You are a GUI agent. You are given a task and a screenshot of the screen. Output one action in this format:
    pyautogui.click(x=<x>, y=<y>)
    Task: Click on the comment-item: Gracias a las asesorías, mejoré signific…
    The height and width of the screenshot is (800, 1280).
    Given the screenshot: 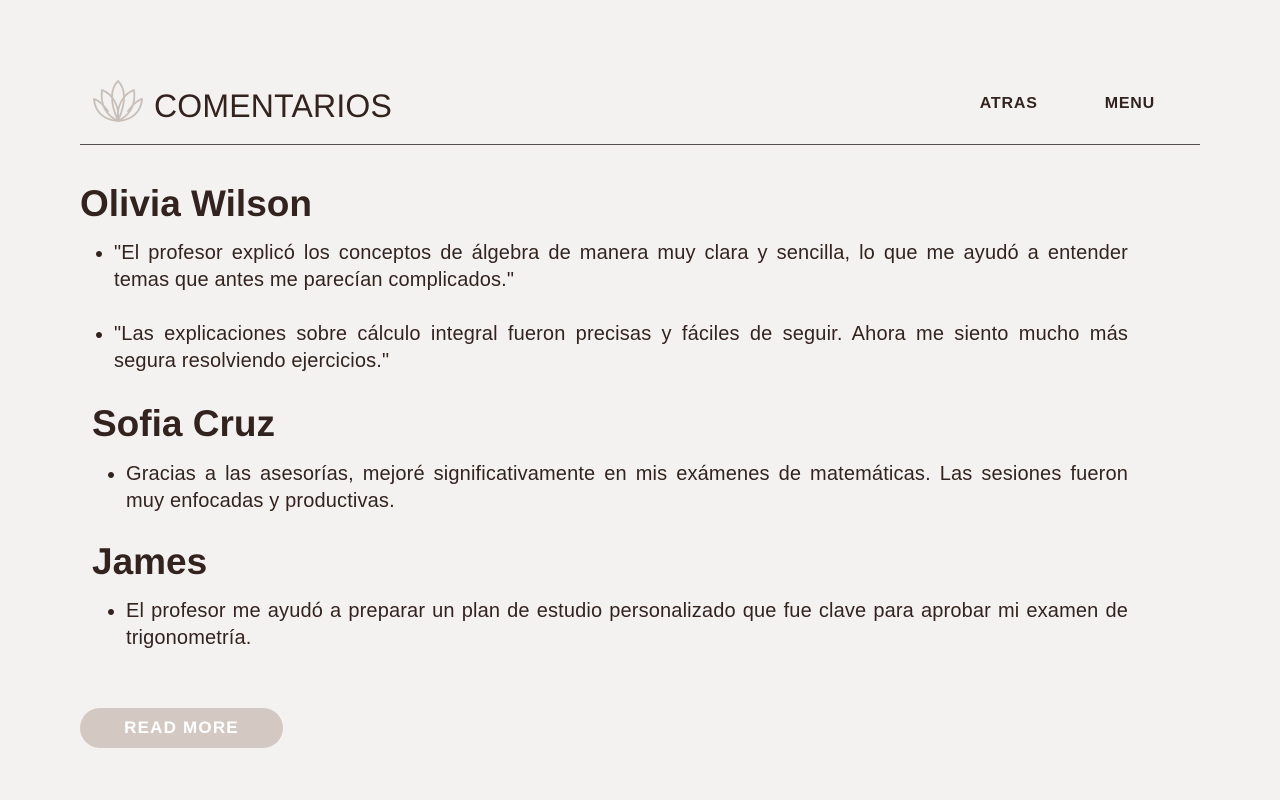 What is the action you would take?
    pyautogui.click(x=618, y=488)
    